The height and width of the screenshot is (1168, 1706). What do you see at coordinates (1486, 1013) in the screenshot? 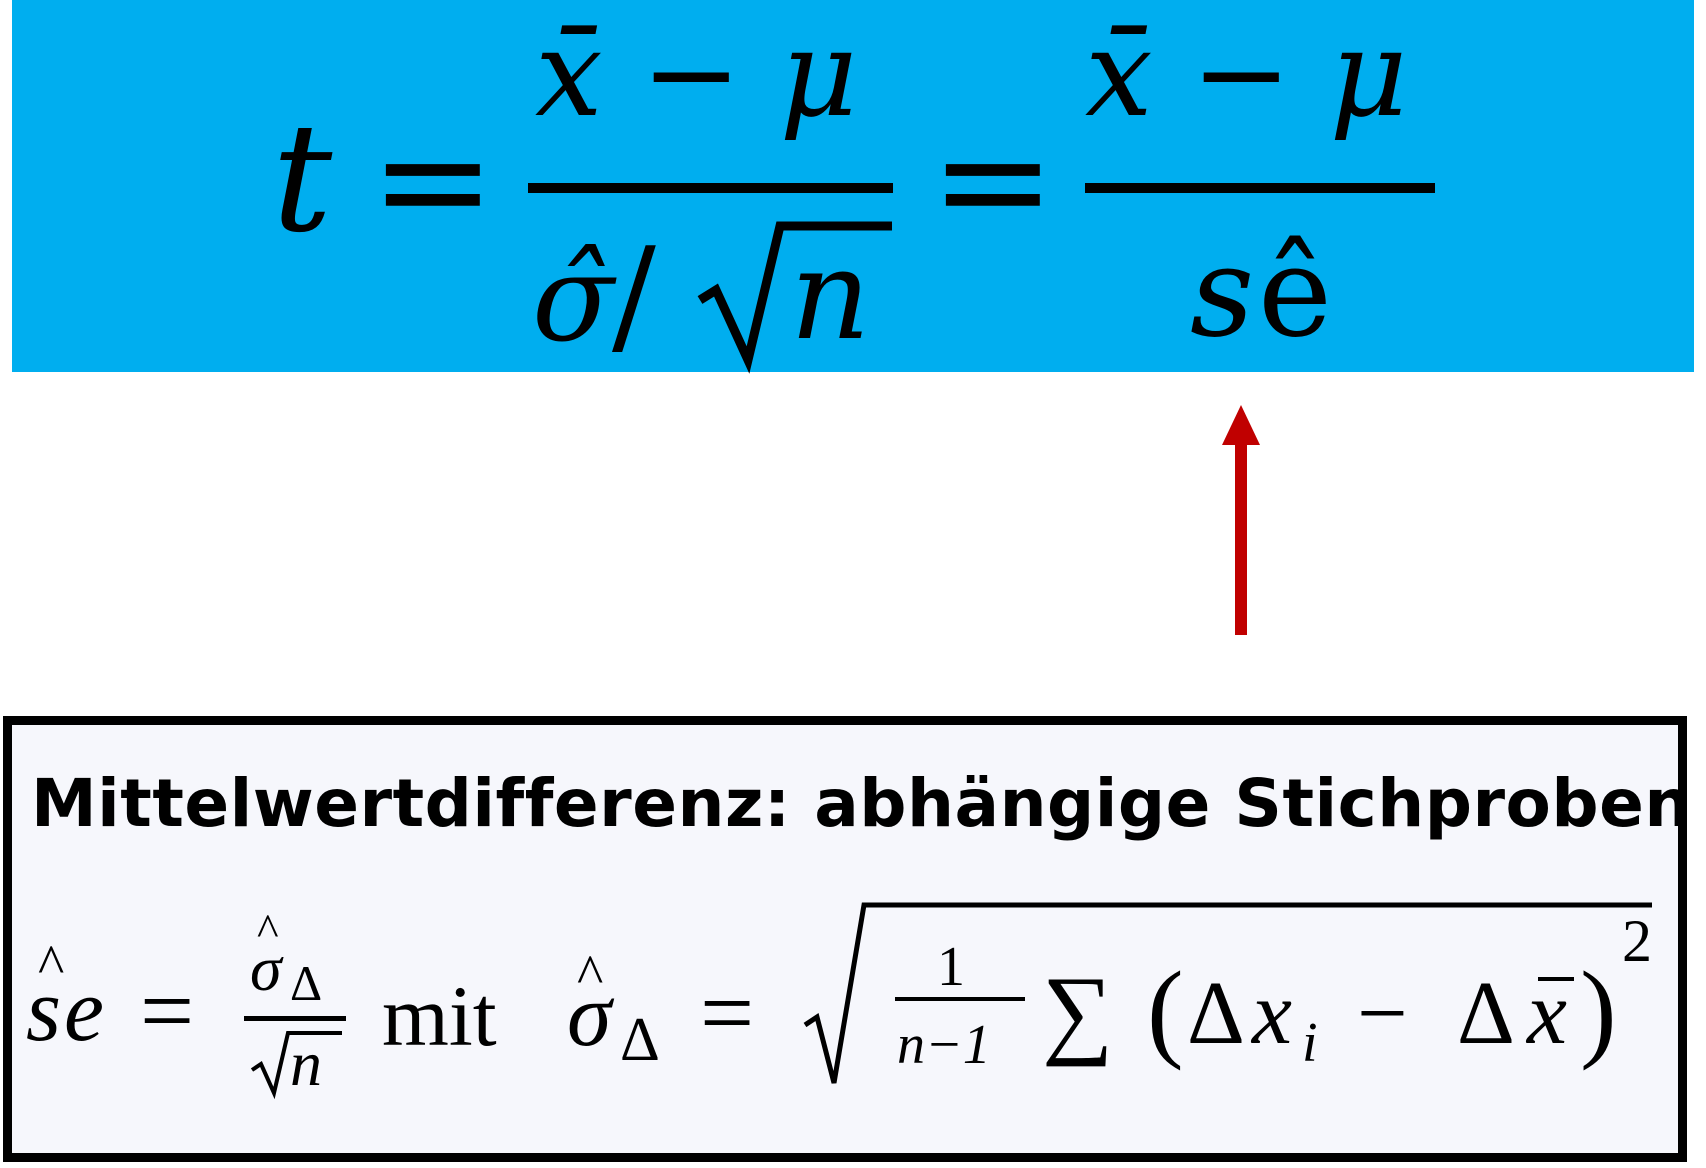
I see `delta-2: Δ` at bounding box center [1486, 1013].